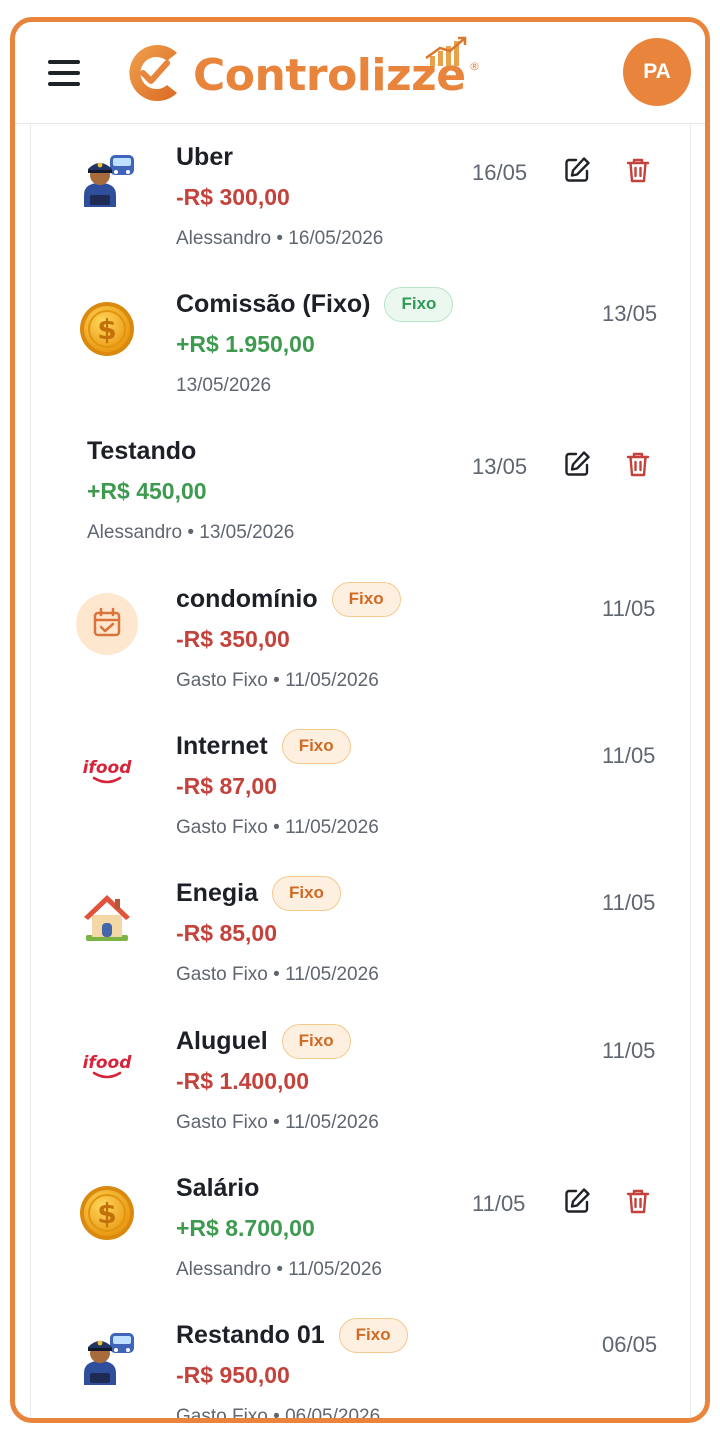 The image size is (720, 1438). Describe the element at coordinates (250, 1334) in the screenshot. I see `transaction-title: Restando 01` at that location.